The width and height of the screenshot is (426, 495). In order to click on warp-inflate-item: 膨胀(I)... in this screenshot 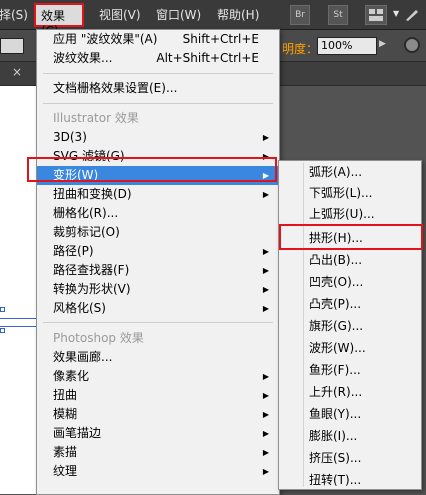, I will do `click(350, 436)`.